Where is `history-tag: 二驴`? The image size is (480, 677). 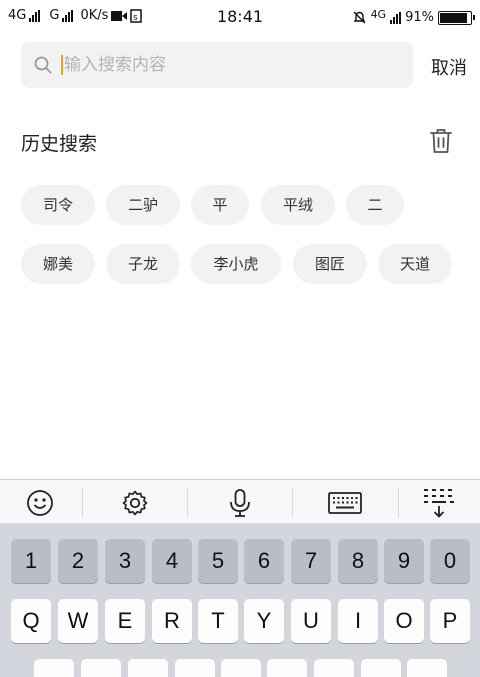
history-tag: 二驴 is located at coordinates (143, 205).